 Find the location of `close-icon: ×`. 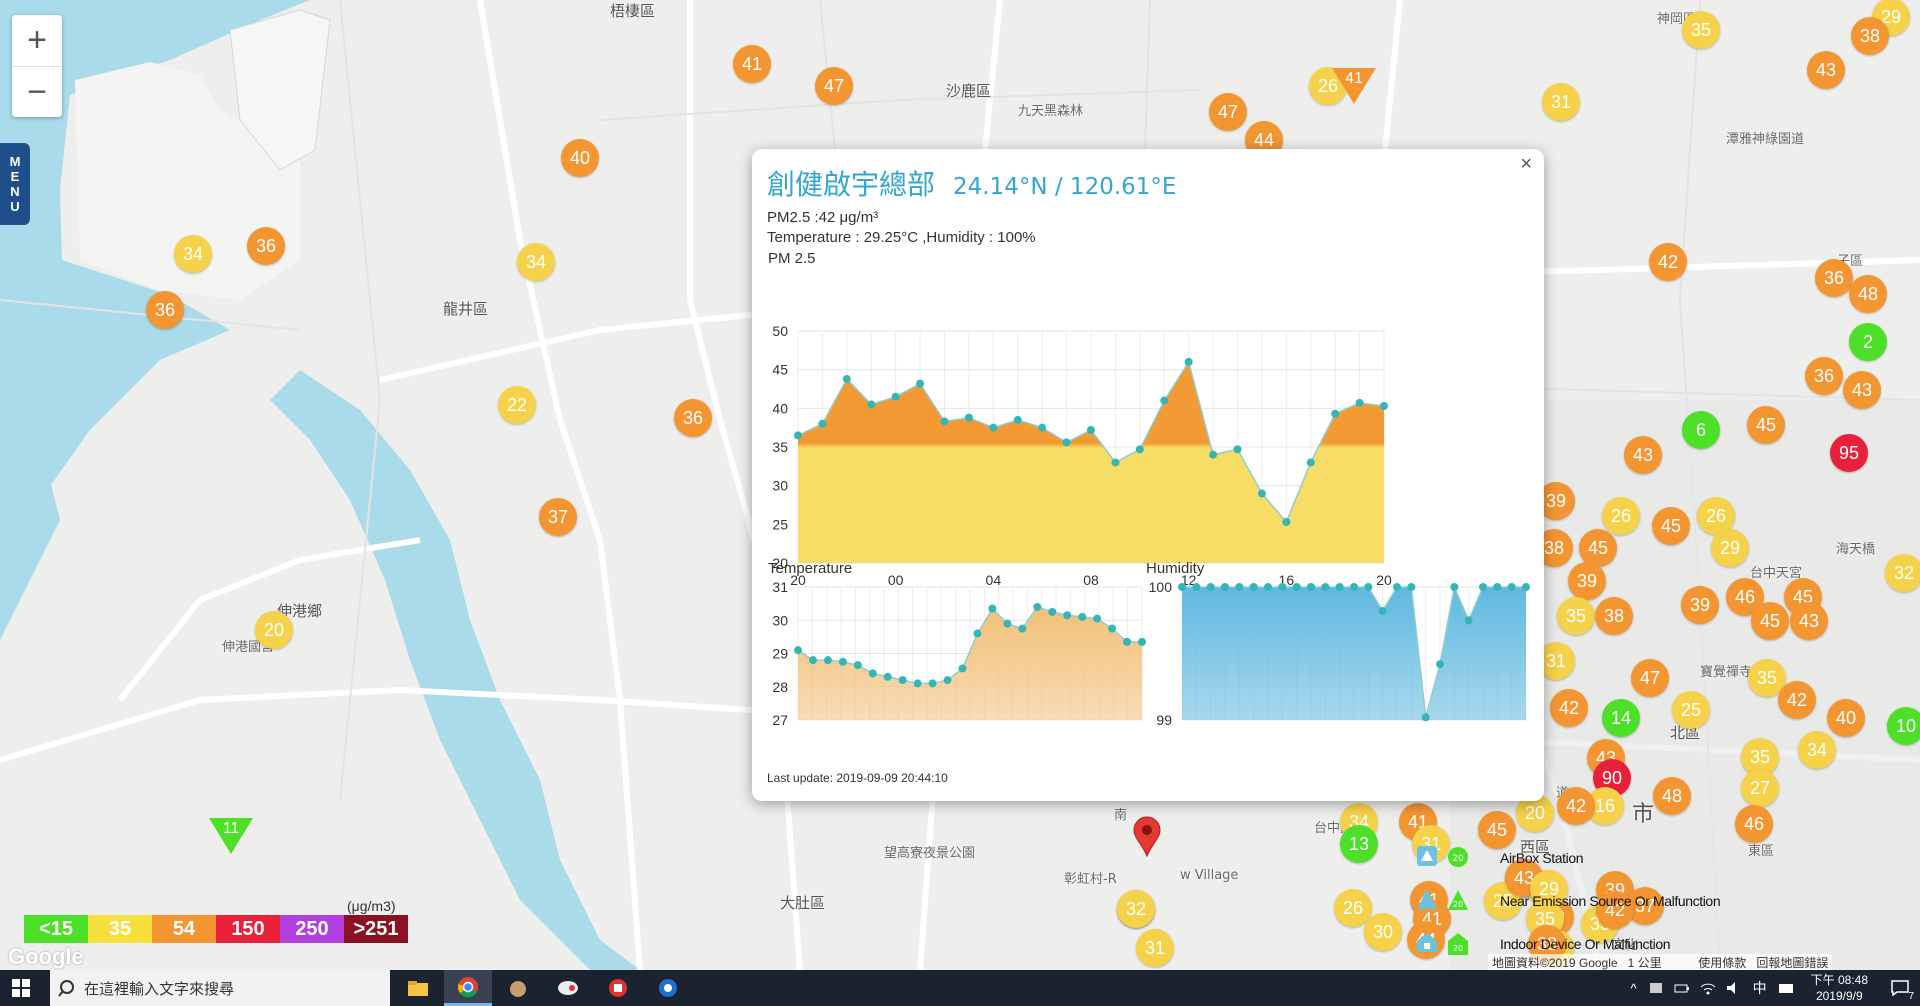

close-icon: × is located at coordinates (1526, 164).